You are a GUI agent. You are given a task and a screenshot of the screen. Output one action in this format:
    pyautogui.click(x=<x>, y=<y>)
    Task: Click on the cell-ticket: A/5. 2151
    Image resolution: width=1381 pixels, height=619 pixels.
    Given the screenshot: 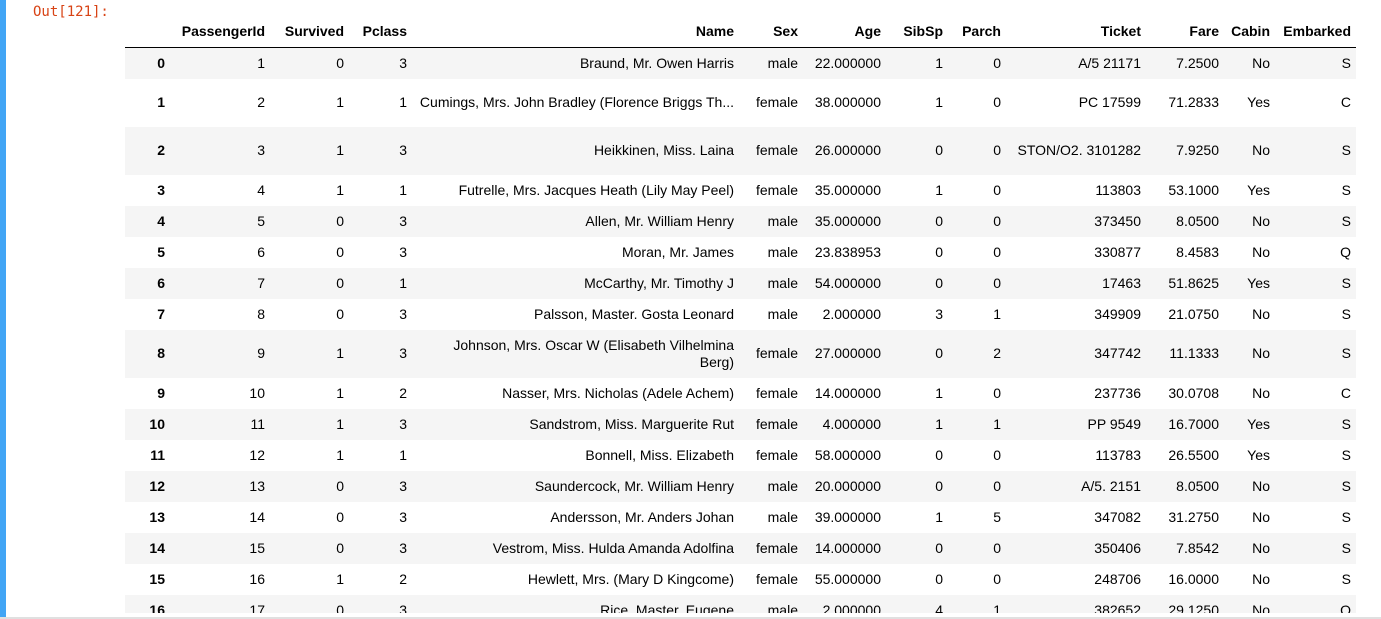 What is the action you would take?
    pyautogui.click(x=1111, y=485)
    